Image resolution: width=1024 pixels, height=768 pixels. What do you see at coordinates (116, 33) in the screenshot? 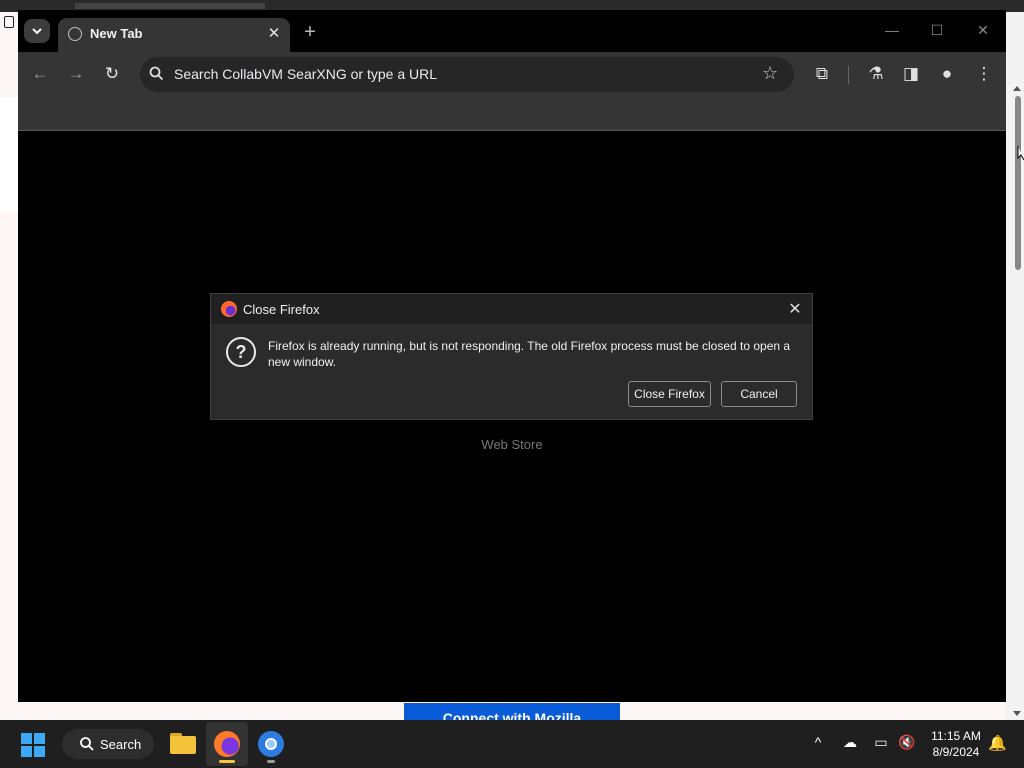
I see `tab-title: New Tab` at bounding box center [116, 33].